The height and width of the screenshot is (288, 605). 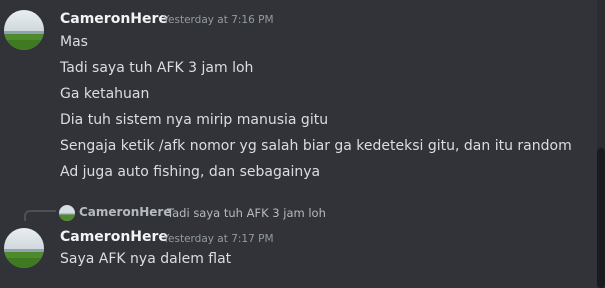 I want to click on message-line: Tadi saya tuh AFK 3 jam loh, so click(x=157, y=68).